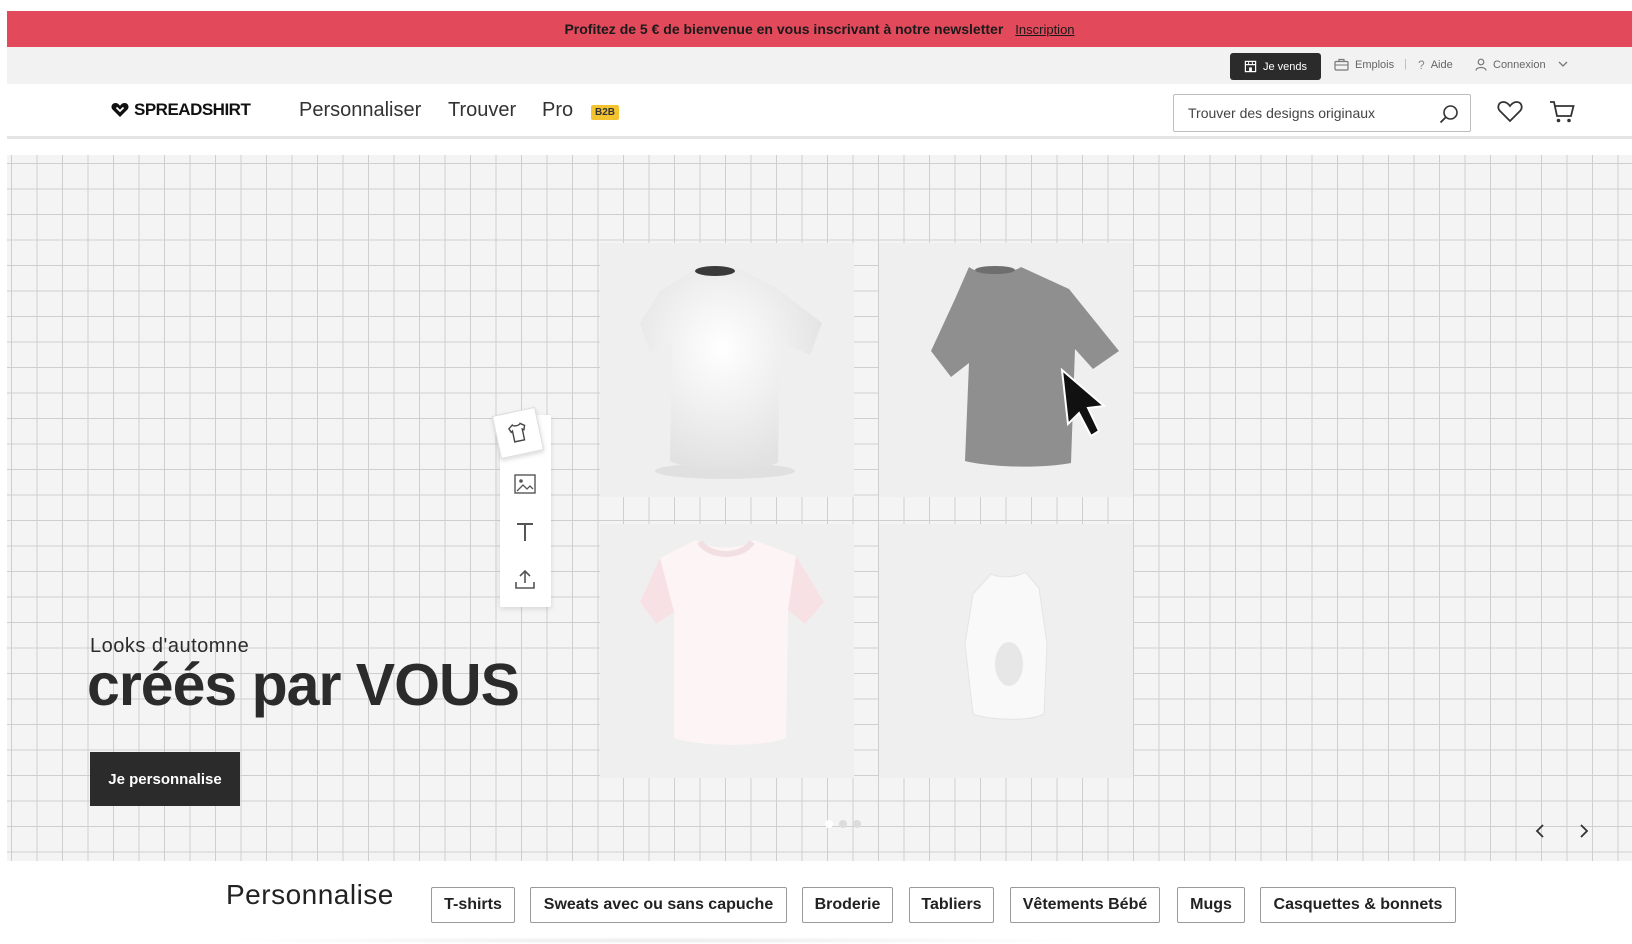  I want to click on nav-personnaliser: Personnaliser, so click(360, 110).